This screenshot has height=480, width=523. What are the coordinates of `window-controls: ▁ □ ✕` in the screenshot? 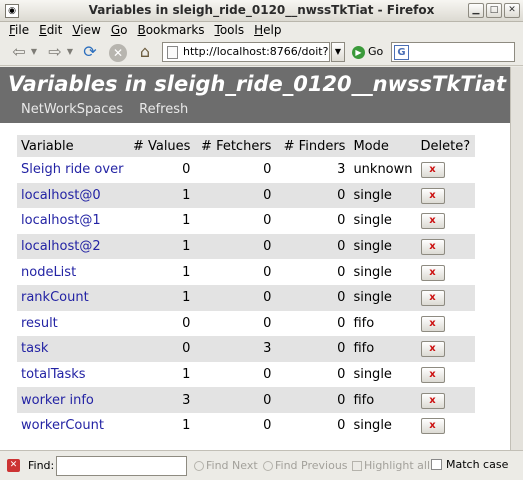 It's located at (494, 10).